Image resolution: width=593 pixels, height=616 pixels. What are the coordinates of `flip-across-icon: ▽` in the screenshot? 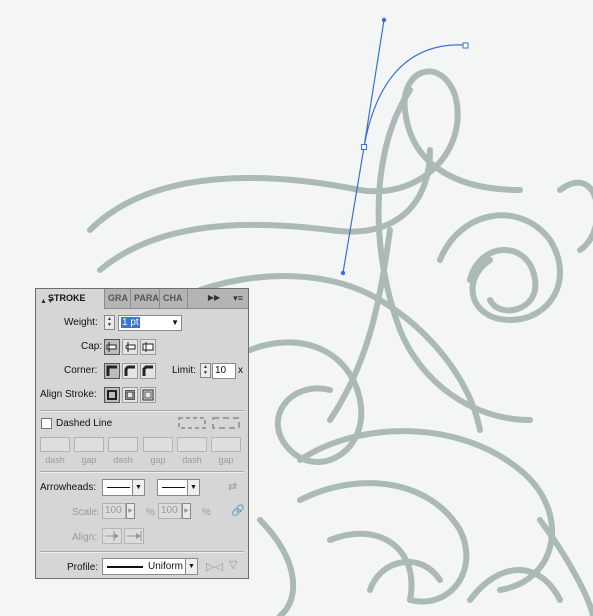 It's located at (233, 564).